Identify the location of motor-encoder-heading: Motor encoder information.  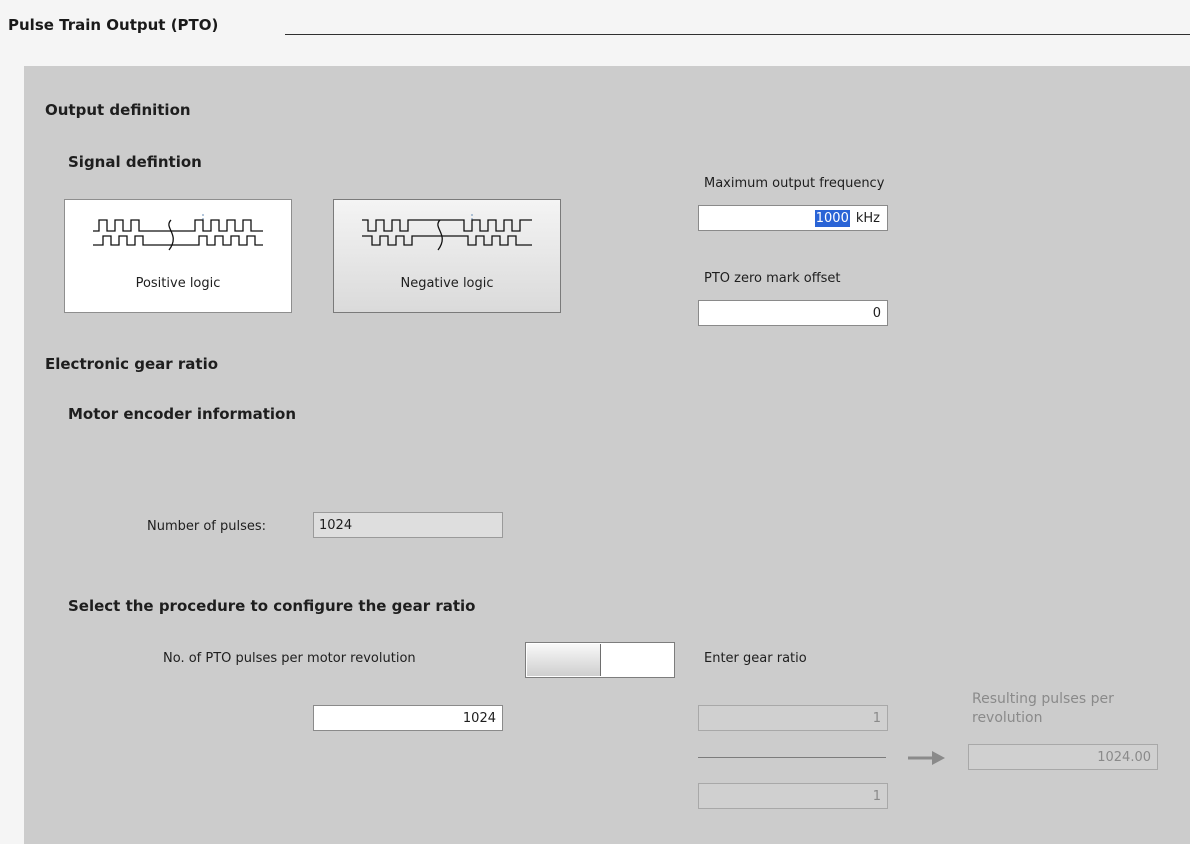
(182, 414).